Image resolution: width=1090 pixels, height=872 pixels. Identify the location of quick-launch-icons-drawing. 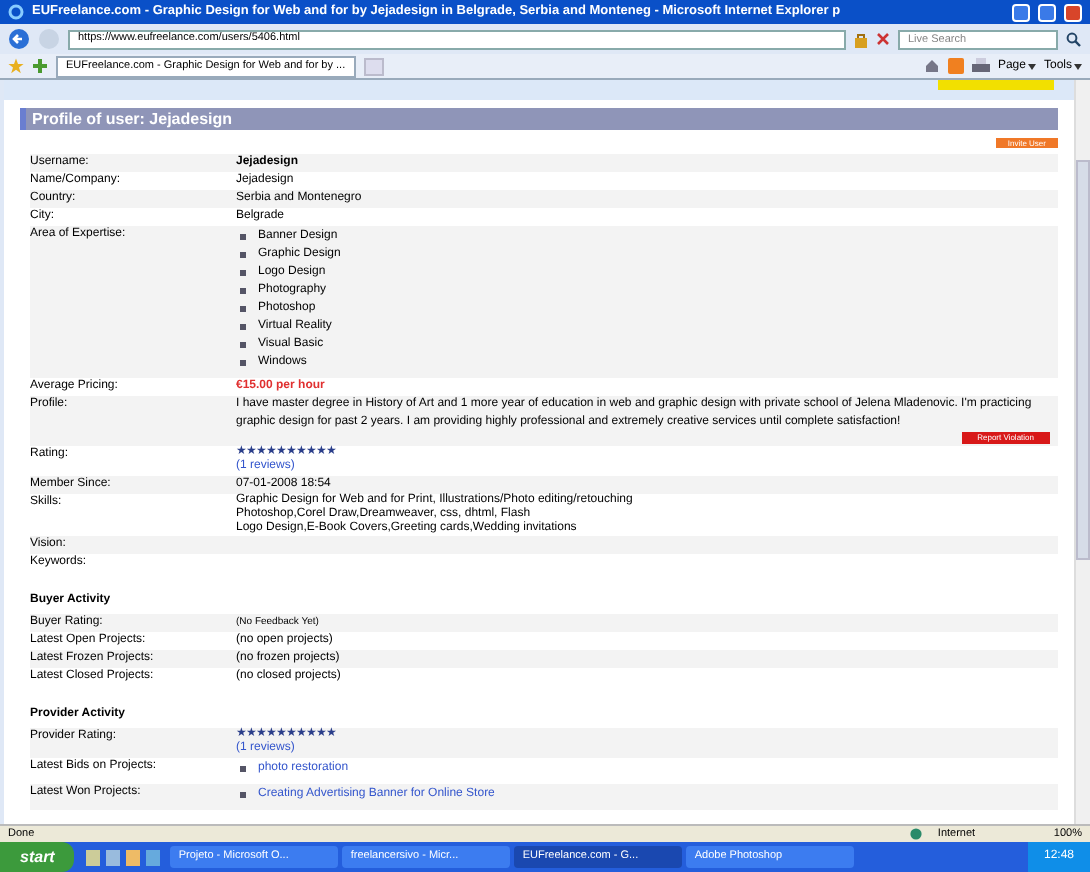
(122, 857).